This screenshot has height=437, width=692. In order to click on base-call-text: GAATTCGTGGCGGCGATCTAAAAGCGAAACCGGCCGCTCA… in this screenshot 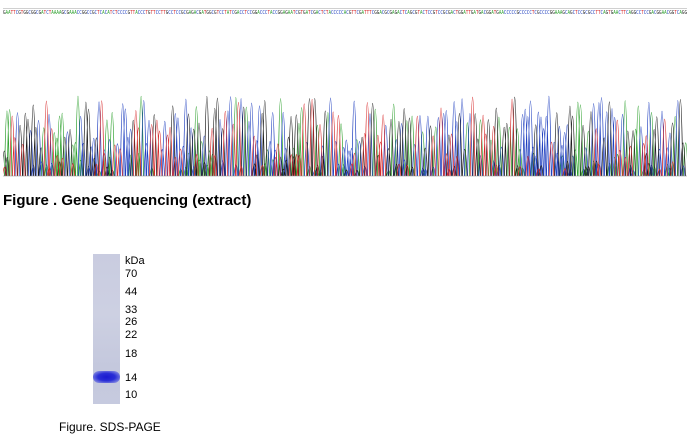, I will do `click(345, 12)`.